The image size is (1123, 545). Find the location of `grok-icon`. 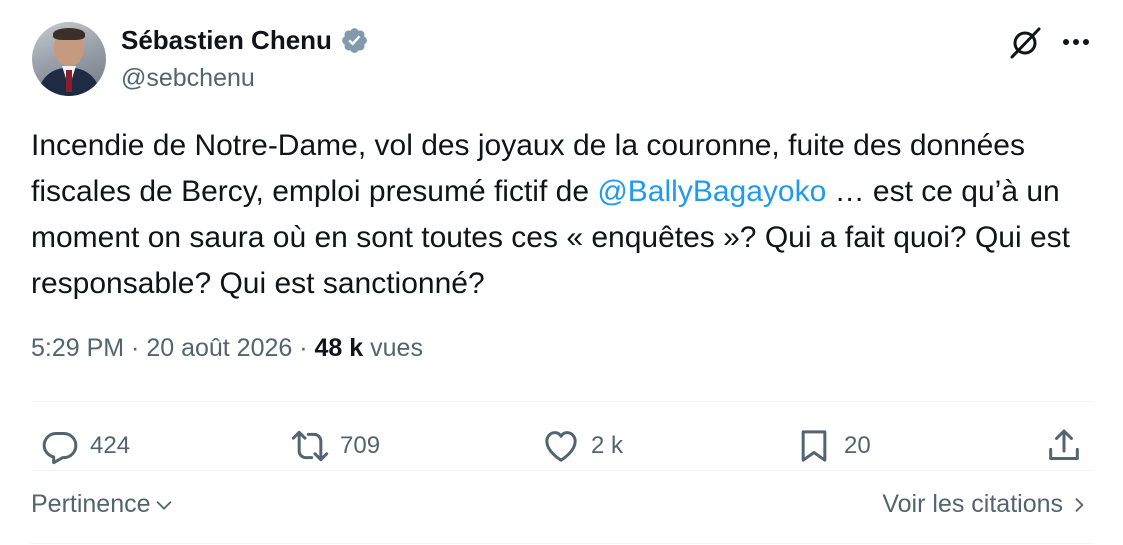

grok-icon is located at coordinates (1025, 43).